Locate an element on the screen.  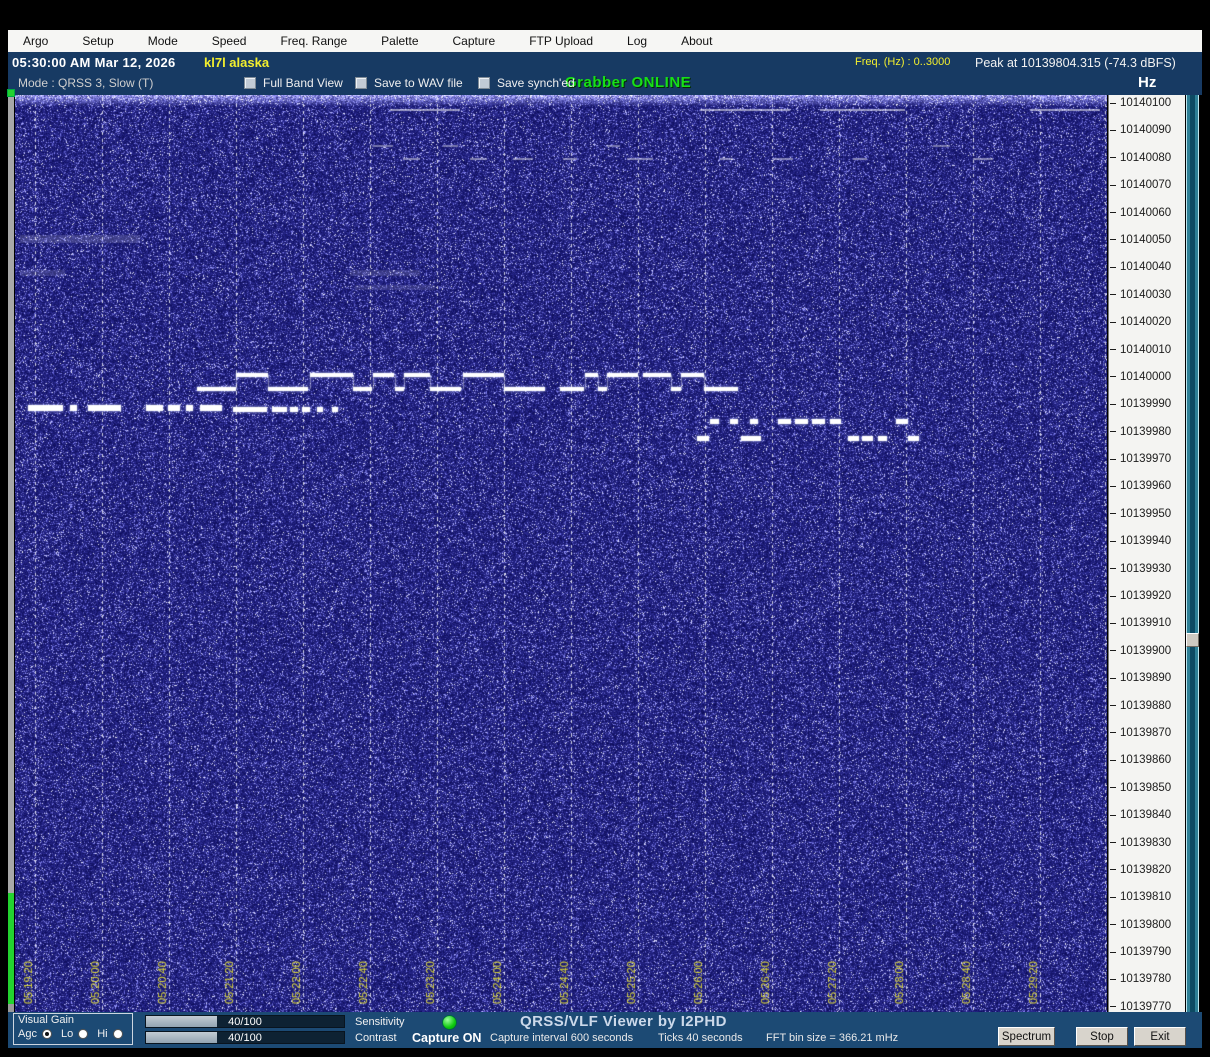
freq-tick-label: 10139840 is located at coordinates (1140, 815).